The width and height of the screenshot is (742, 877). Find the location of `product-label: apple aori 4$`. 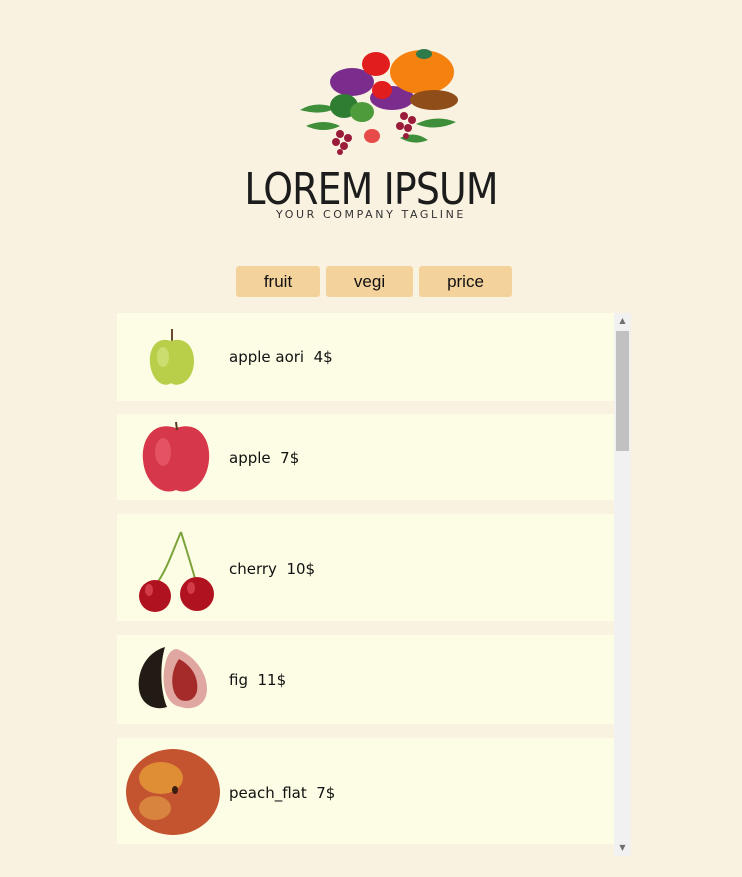

product-label: apple aori 4$ is located at coordinates (281, 357).